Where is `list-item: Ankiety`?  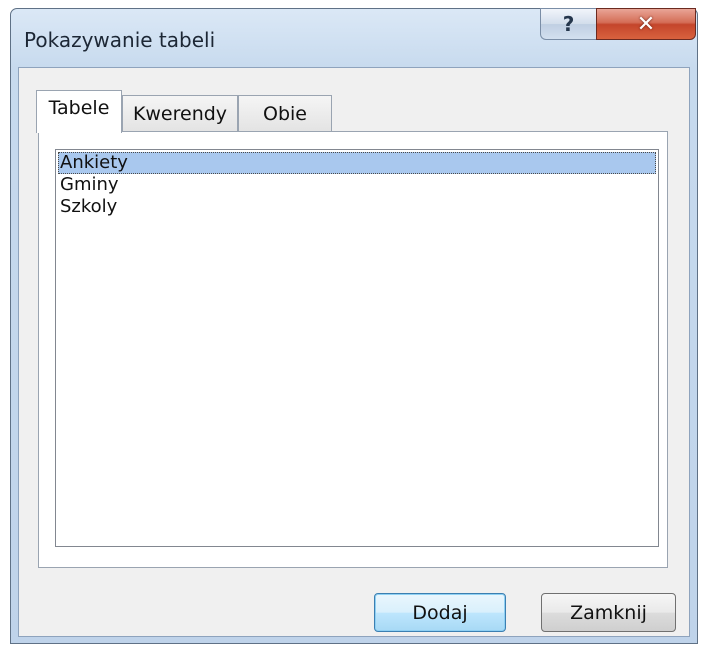 list-item: Ankiety is located at coordinates (357, 163).